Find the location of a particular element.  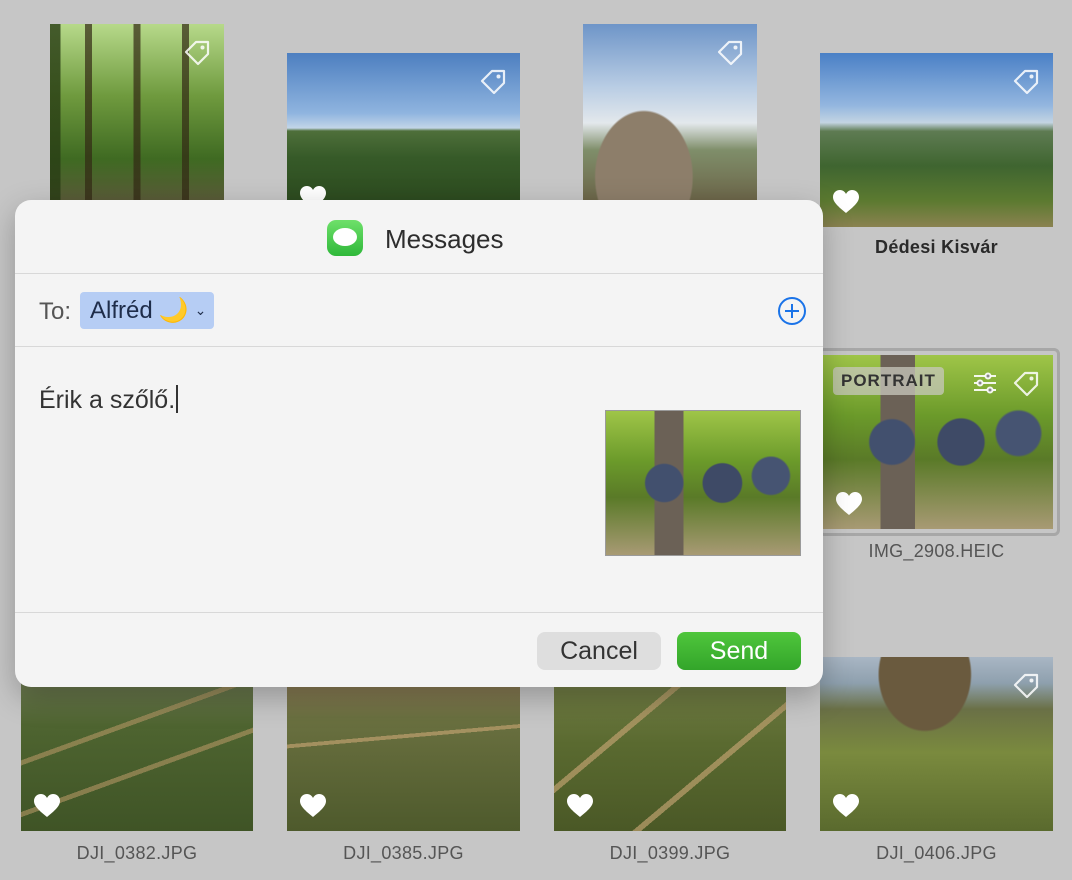

chevron-down-icon: ⌄ is located at coordinates (201, 310).